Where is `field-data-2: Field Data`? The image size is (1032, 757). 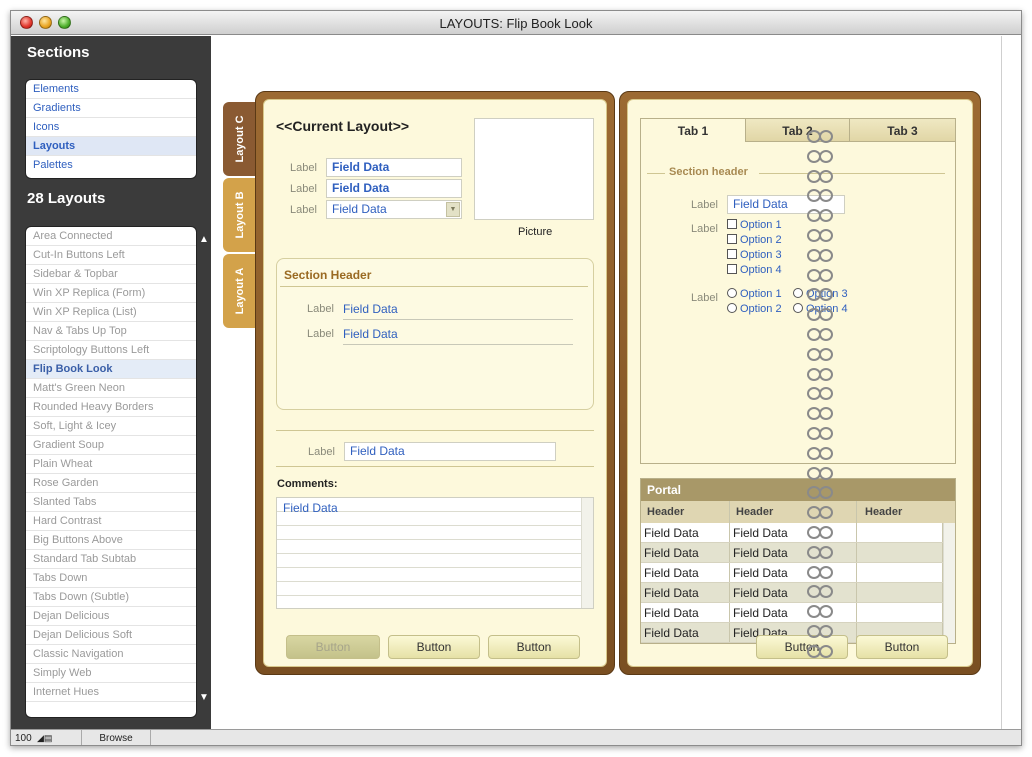
field-data-2: Field Data is located at coordinates (394, 188).